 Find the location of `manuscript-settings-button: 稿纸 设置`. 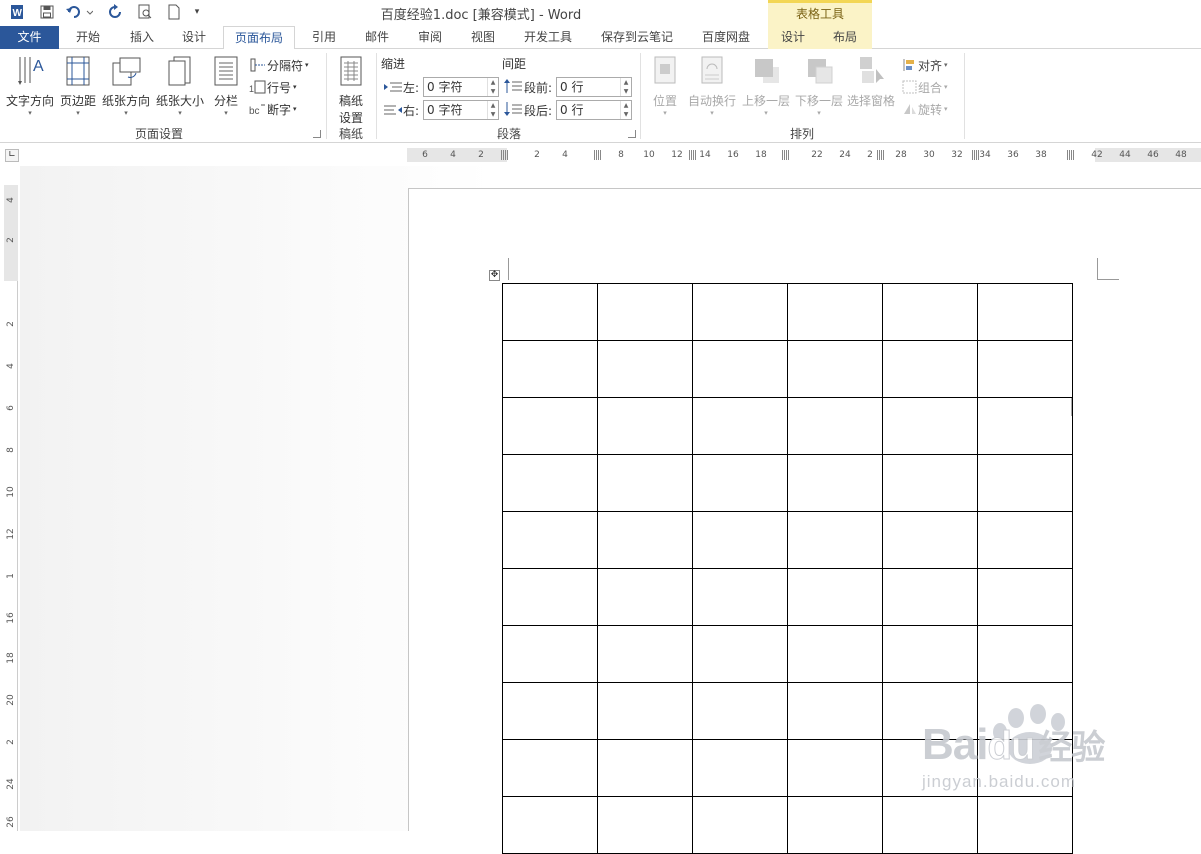

manuscript-settings-button: 稿纸 设置 is located at coordinates (351, 90).